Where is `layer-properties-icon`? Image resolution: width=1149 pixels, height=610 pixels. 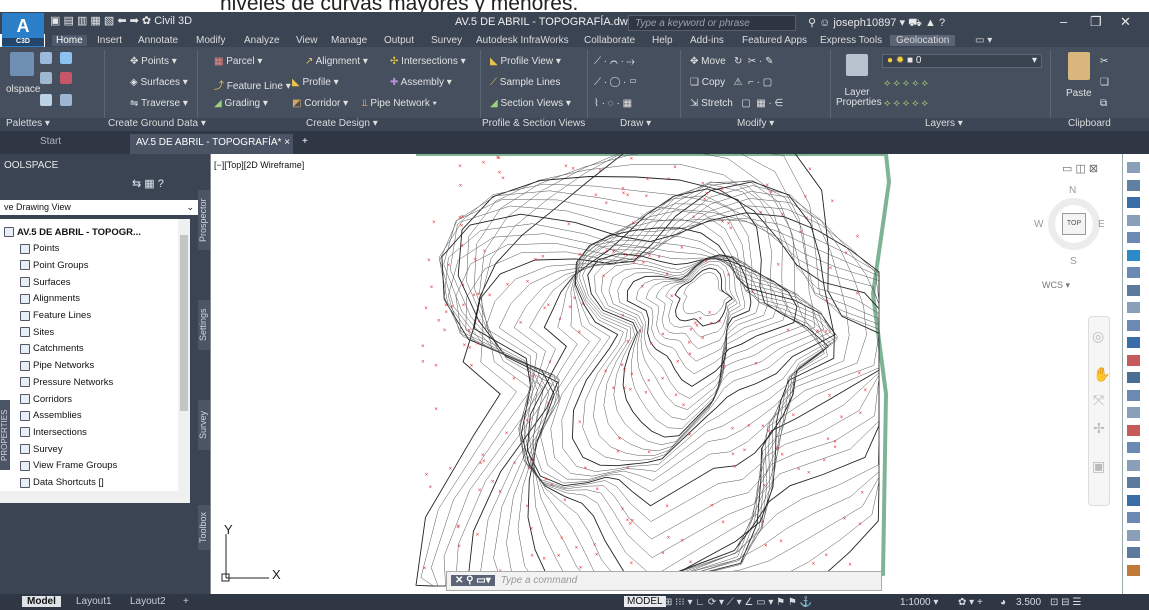
layer-properties-icon is located at coordinates (857, 65).